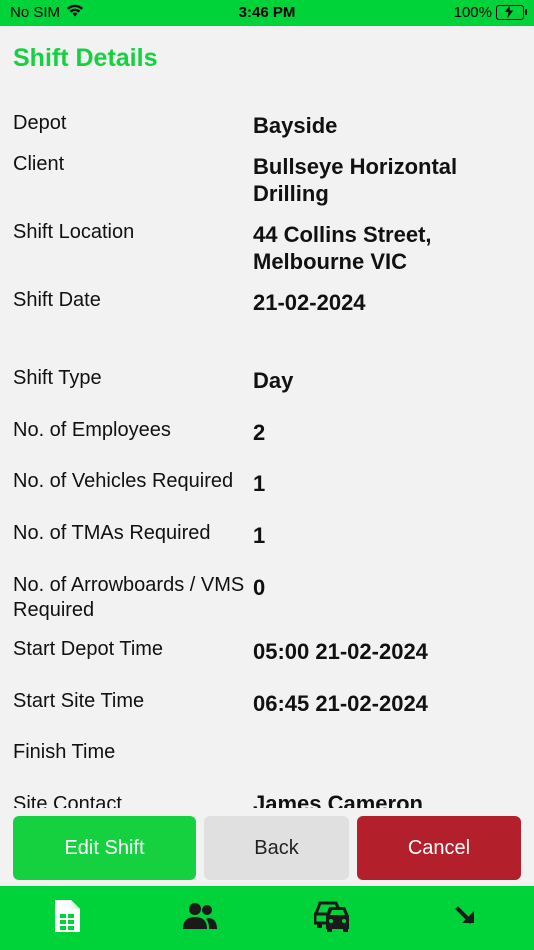  I want to click on battery-percent: 100%, so click(472, 12).